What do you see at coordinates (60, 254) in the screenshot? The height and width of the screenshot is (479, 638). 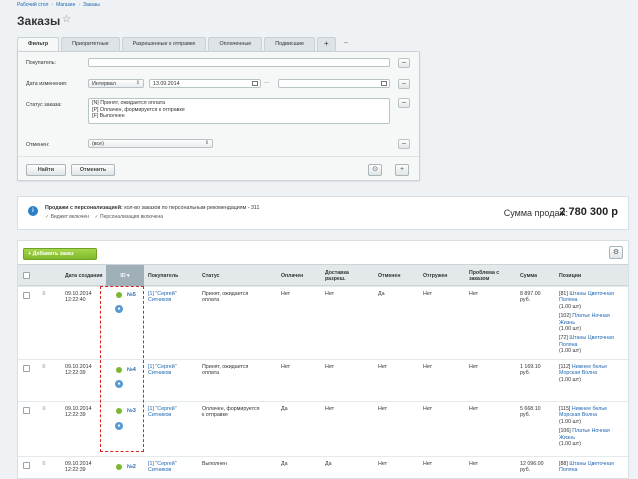 I see `add-order-button: + Добавить заказ` at bounding box center [60, 254].